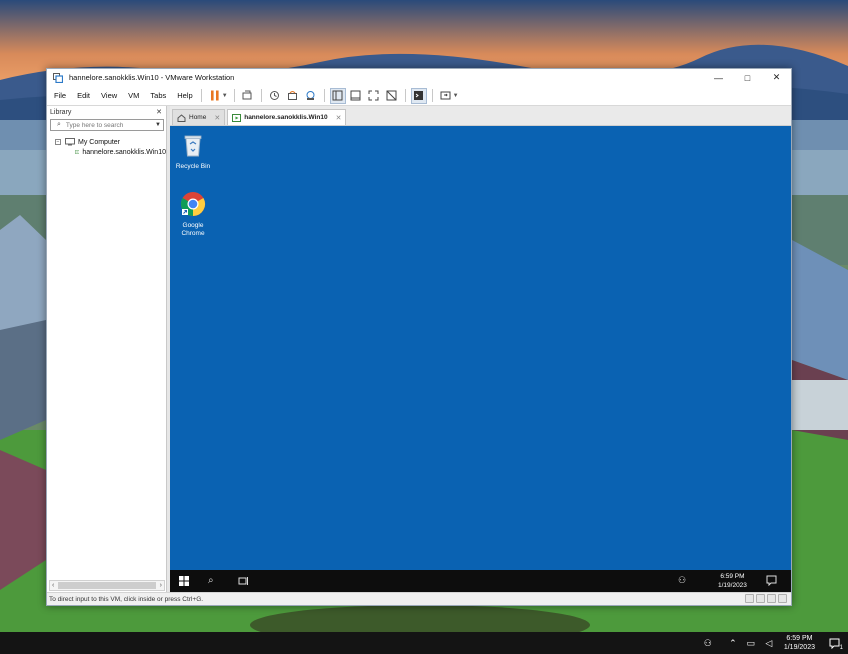 This screenshot has height=654, width=848. What do you see at coordinates (771, 598) in the screenshot?
I see `network-adapter-icon` at bounding box center [771, 598].